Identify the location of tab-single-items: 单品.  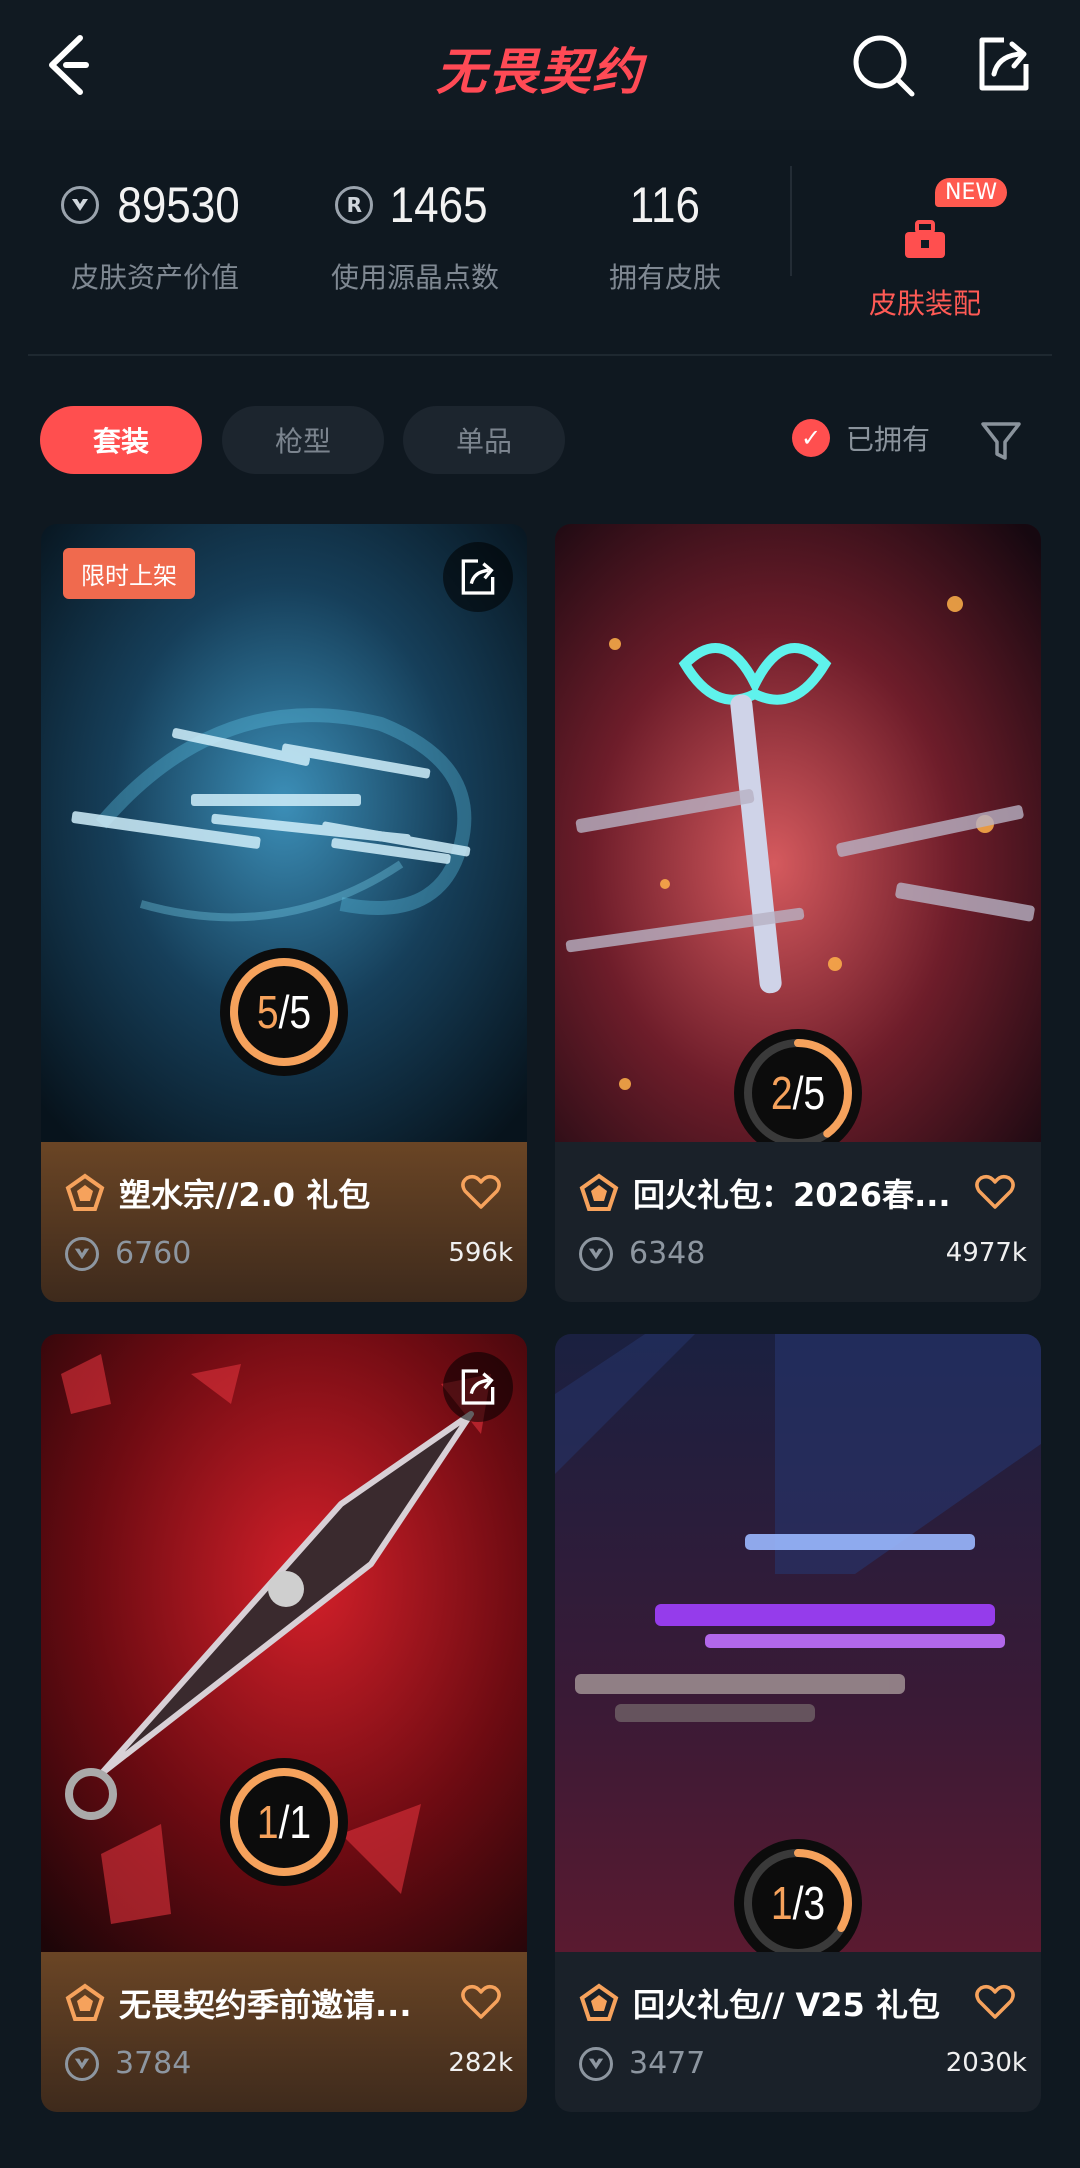
(484, 440).